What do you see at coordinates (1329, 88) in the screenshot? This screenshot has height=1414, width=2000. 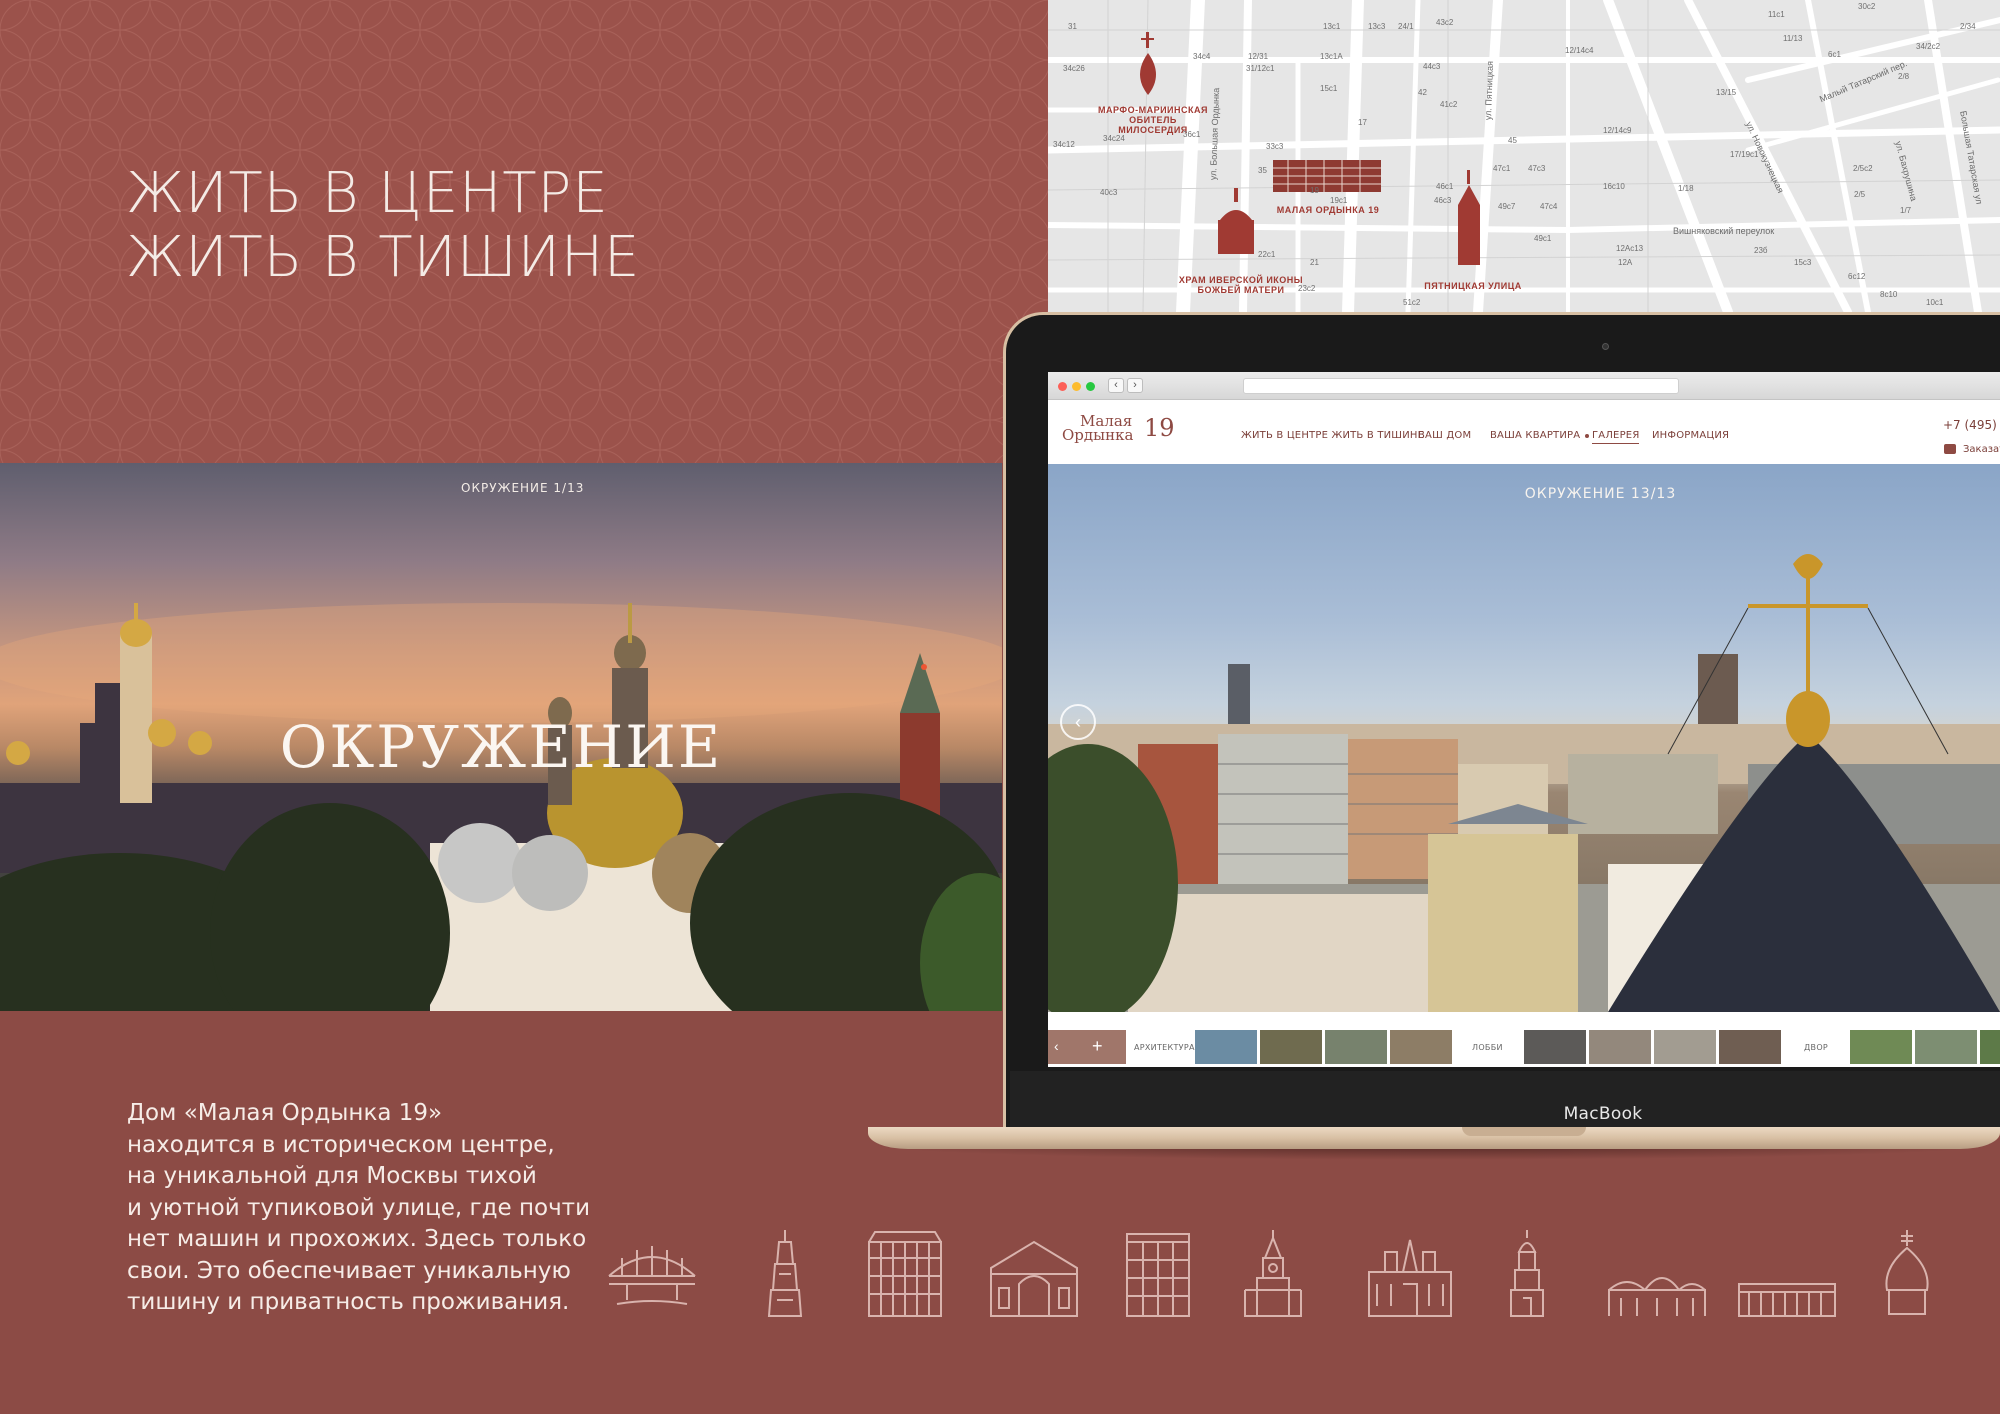 I see `map-number: 15с1` at bounding box center [1329, 88].